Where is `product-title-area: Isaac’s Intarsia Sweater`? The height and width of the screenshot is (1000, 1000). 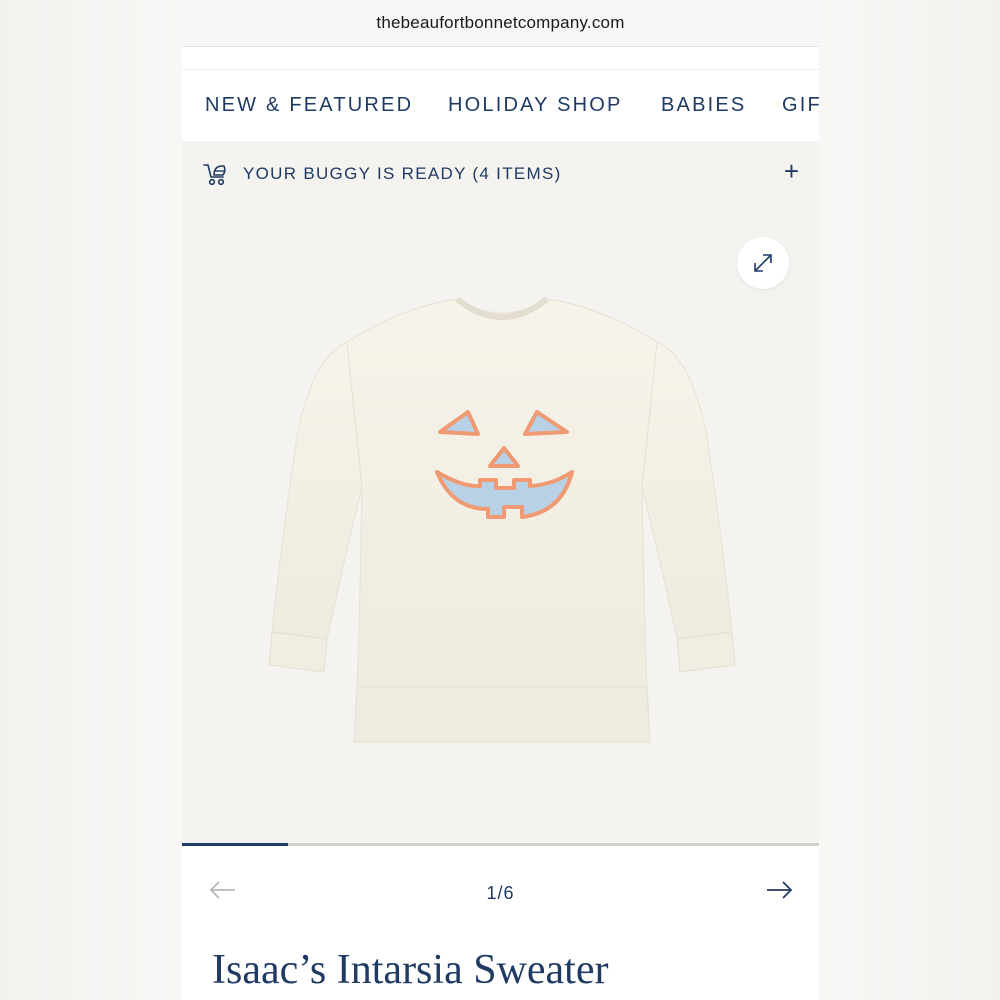 product-title-area: Isaac’s Intarsia Sweater is located at coordinates (500, 970).